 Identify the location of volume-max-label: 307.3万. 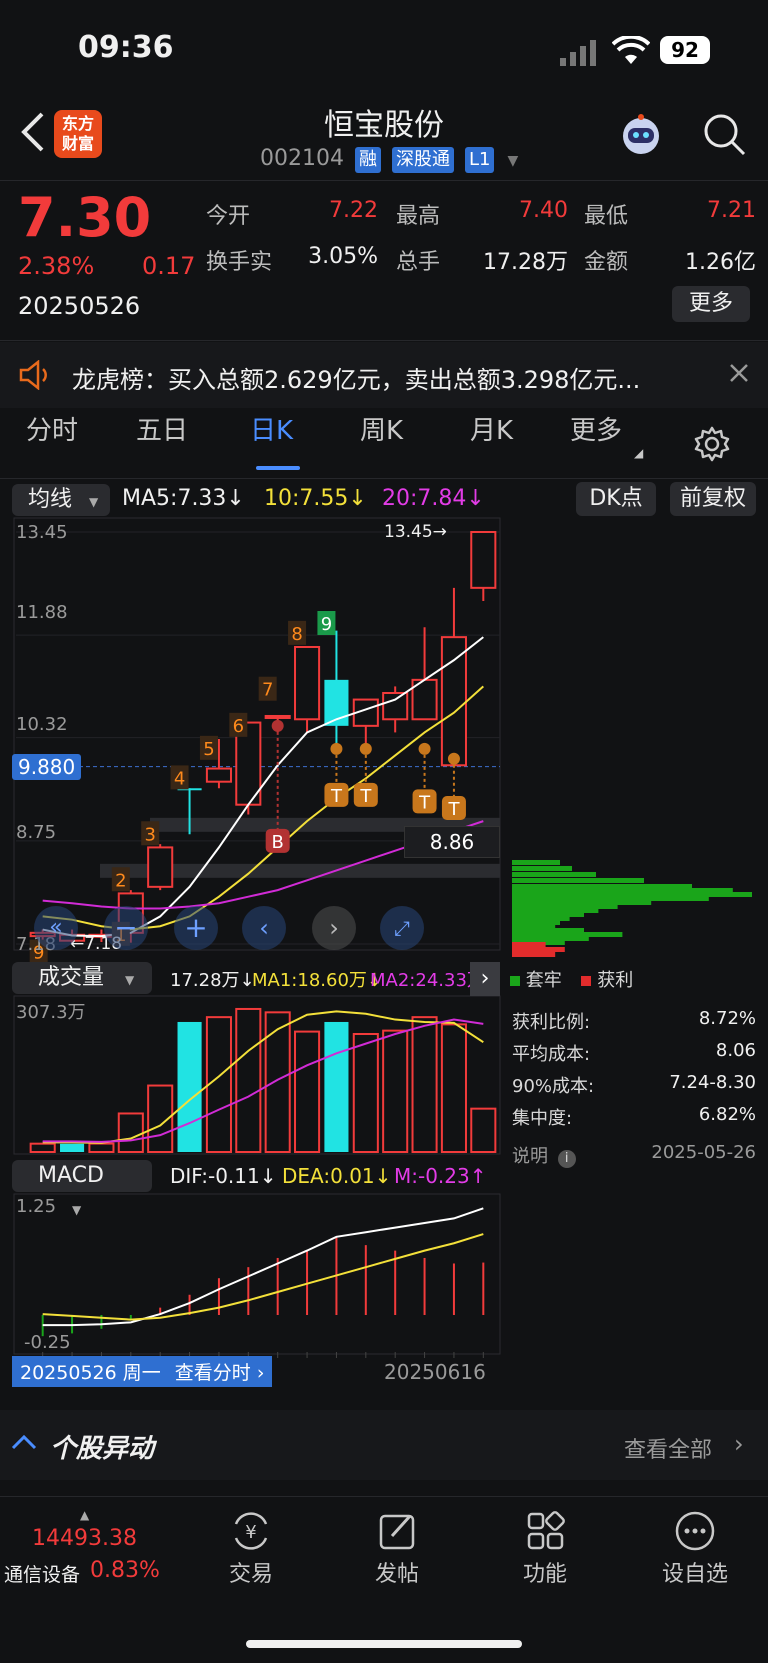
(51, 1012).